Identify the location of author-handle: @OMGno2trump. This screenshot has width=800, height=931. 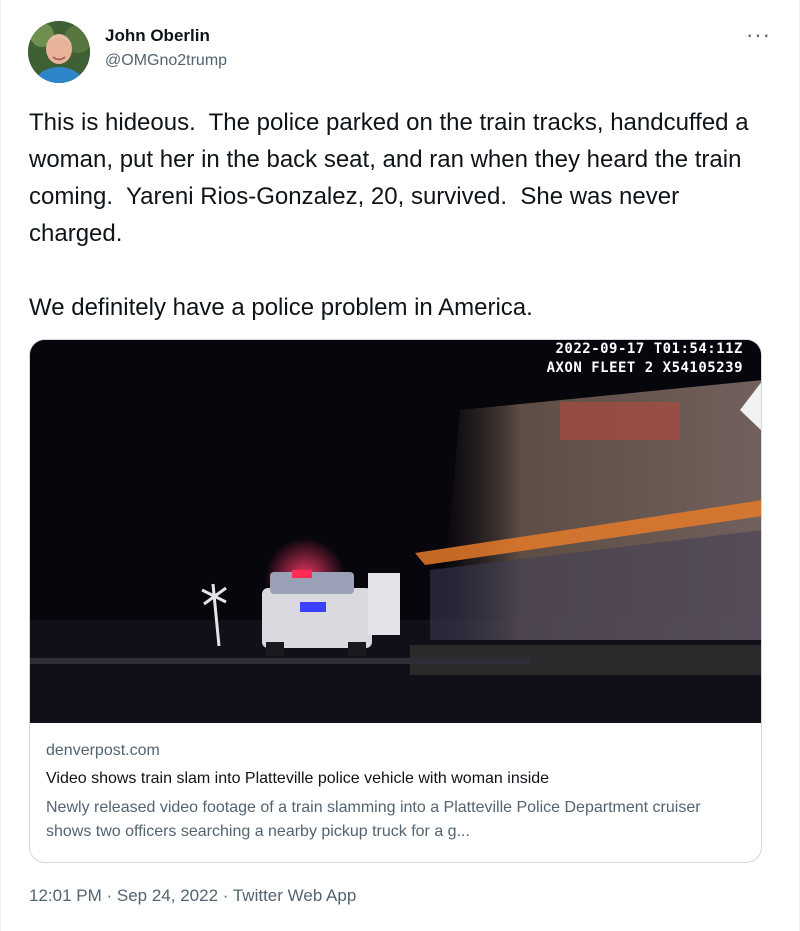
(166, 61).